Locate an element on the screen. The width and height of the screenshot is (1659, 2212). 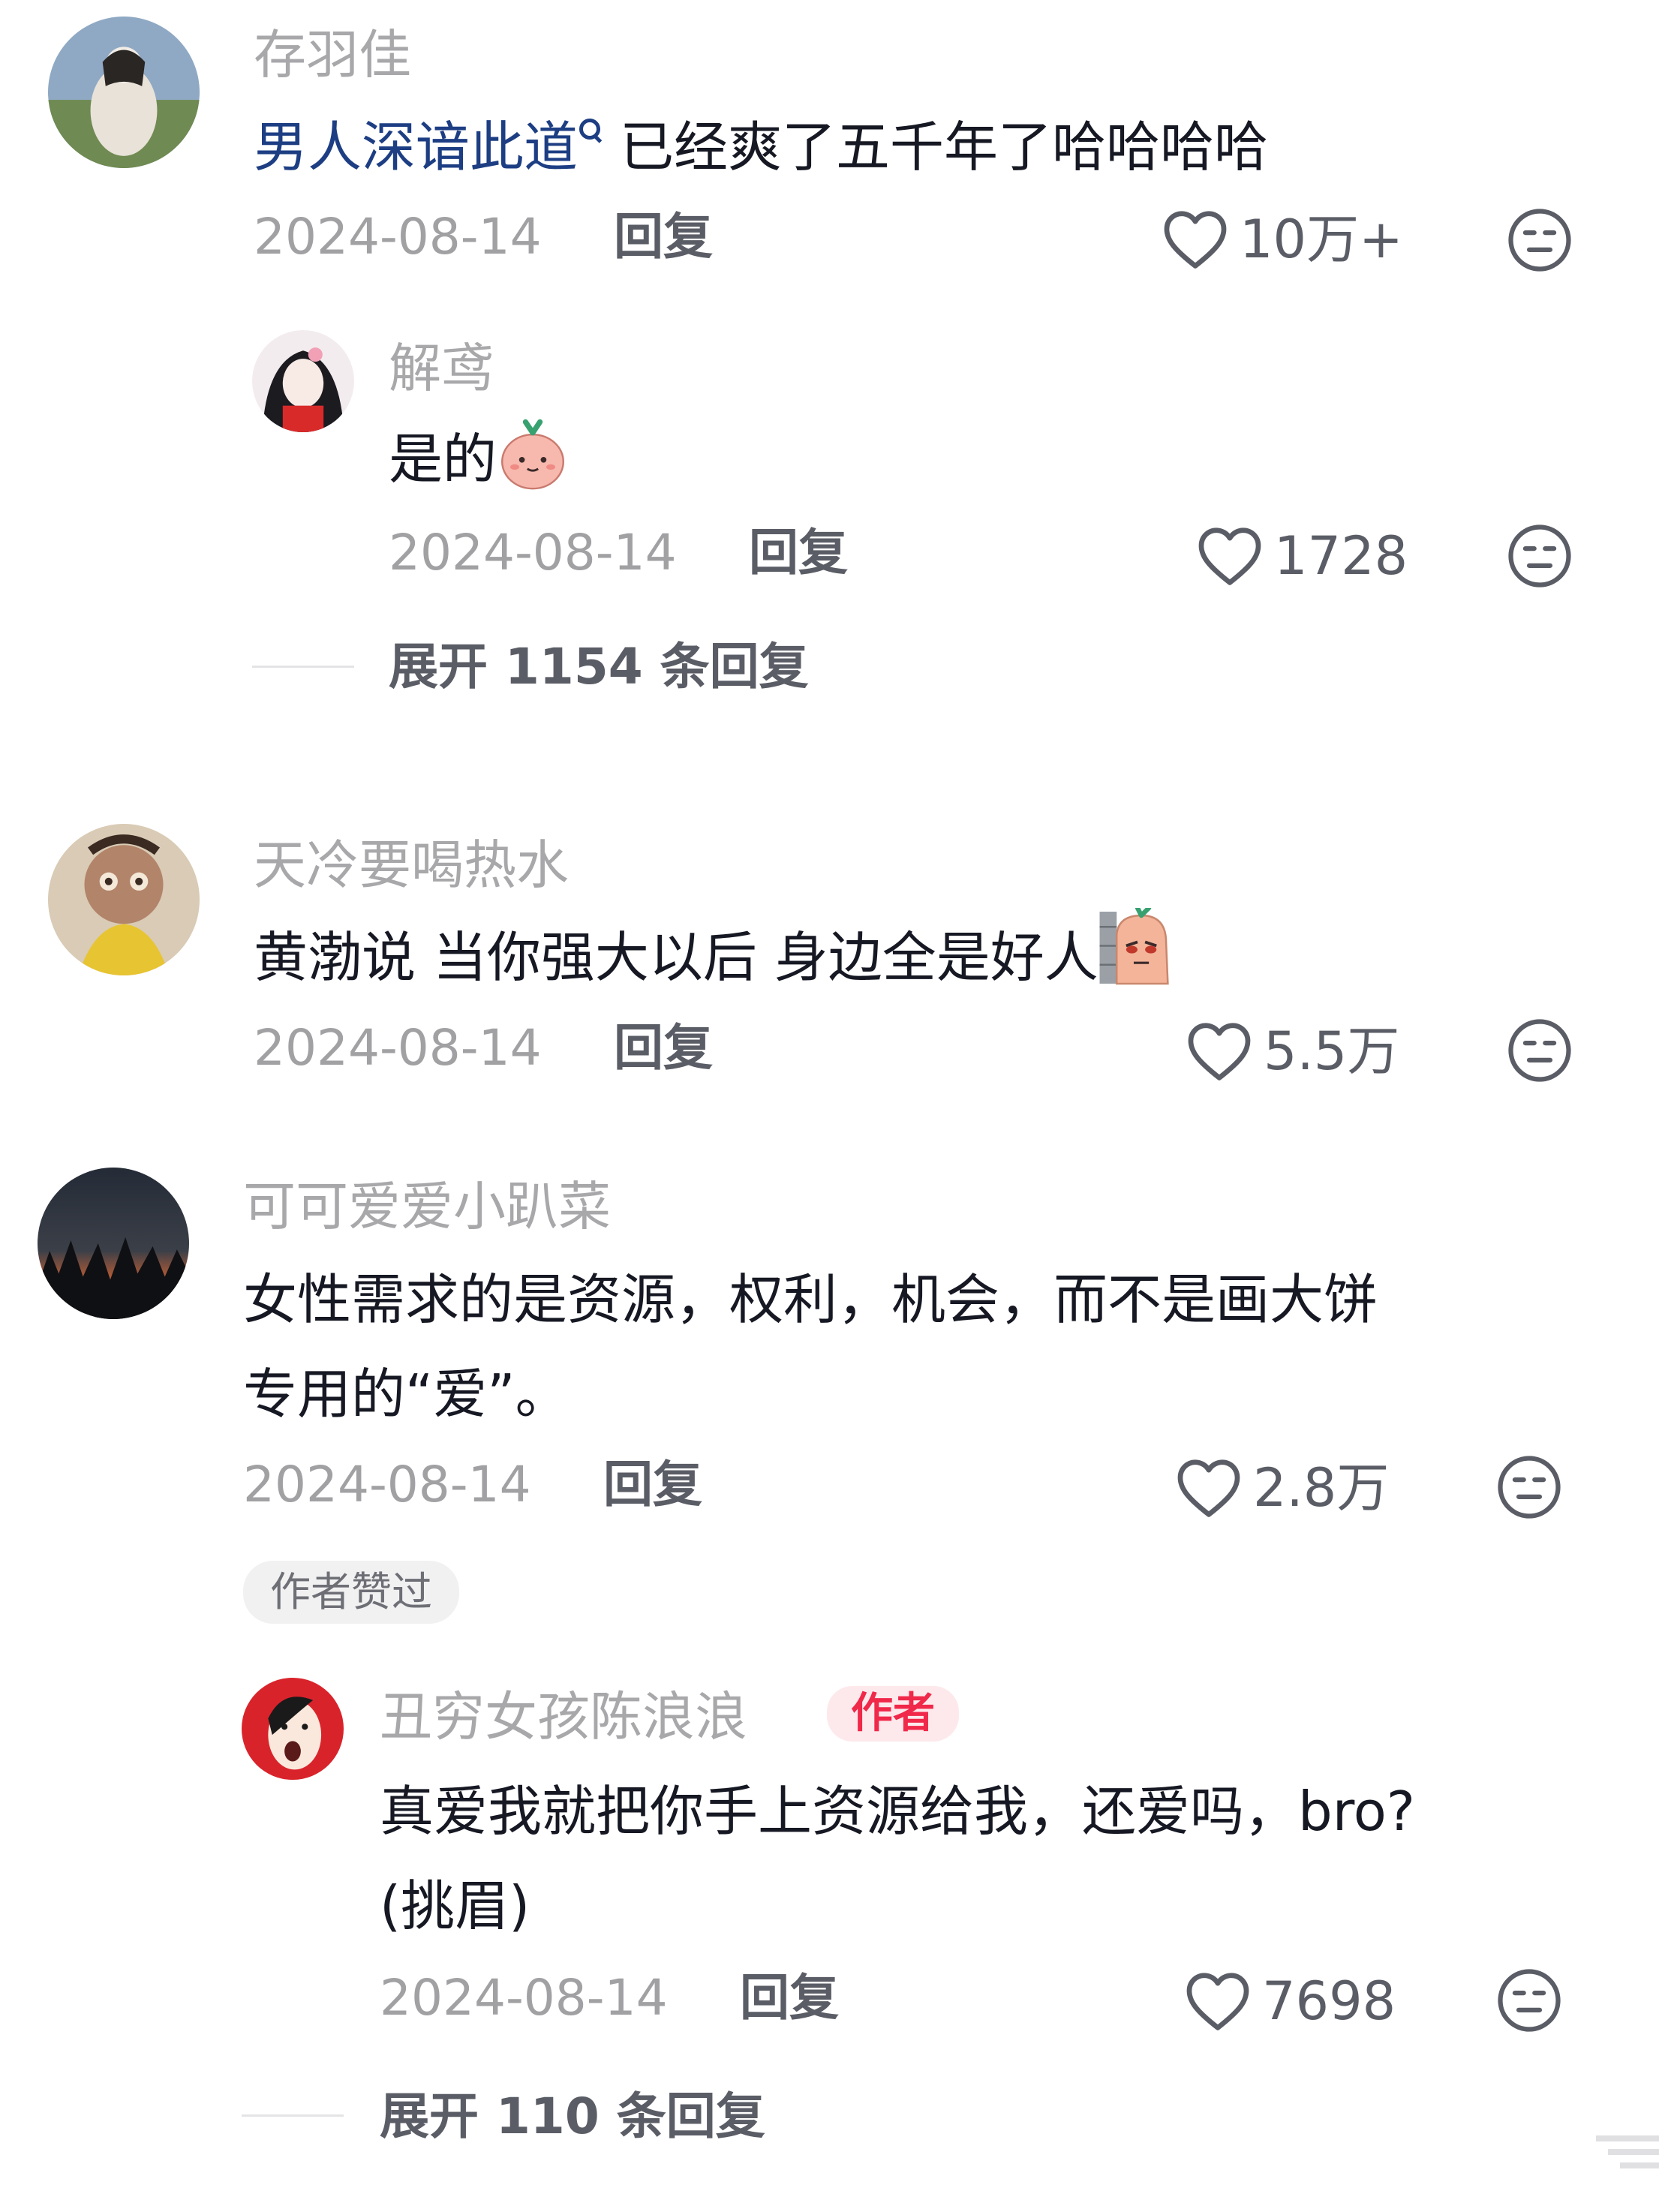
like-button: 1728 is located at coordinates (1302, 556).